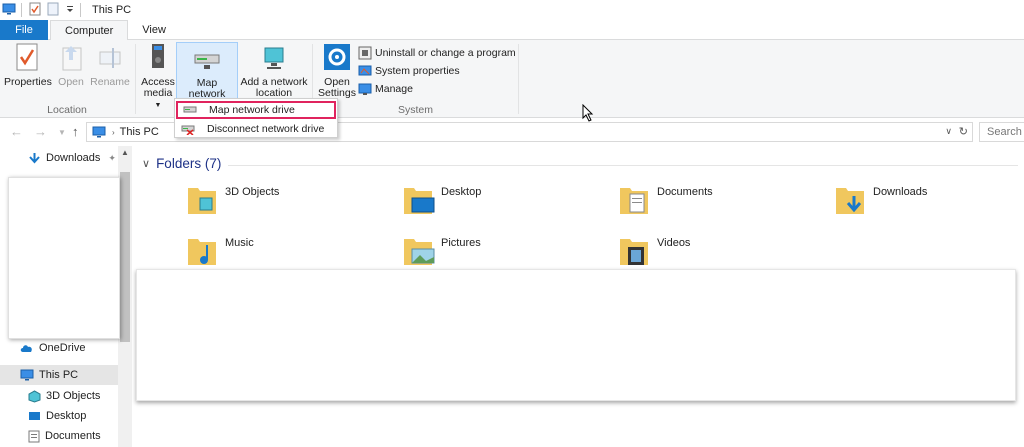 The height and width of the screenshot is (447, 1024). I want to click on nav-item-documents: Documents, so click(59, 436).